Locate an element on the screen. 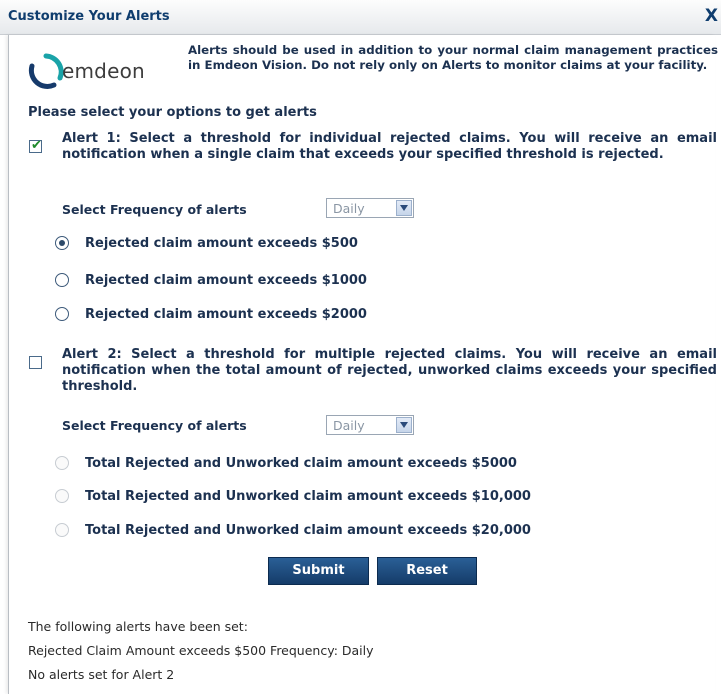 Image resolution: width=721 pixels, height=694 pixels. checkmark-icon: ✔ is located at coordinates (36, 145).